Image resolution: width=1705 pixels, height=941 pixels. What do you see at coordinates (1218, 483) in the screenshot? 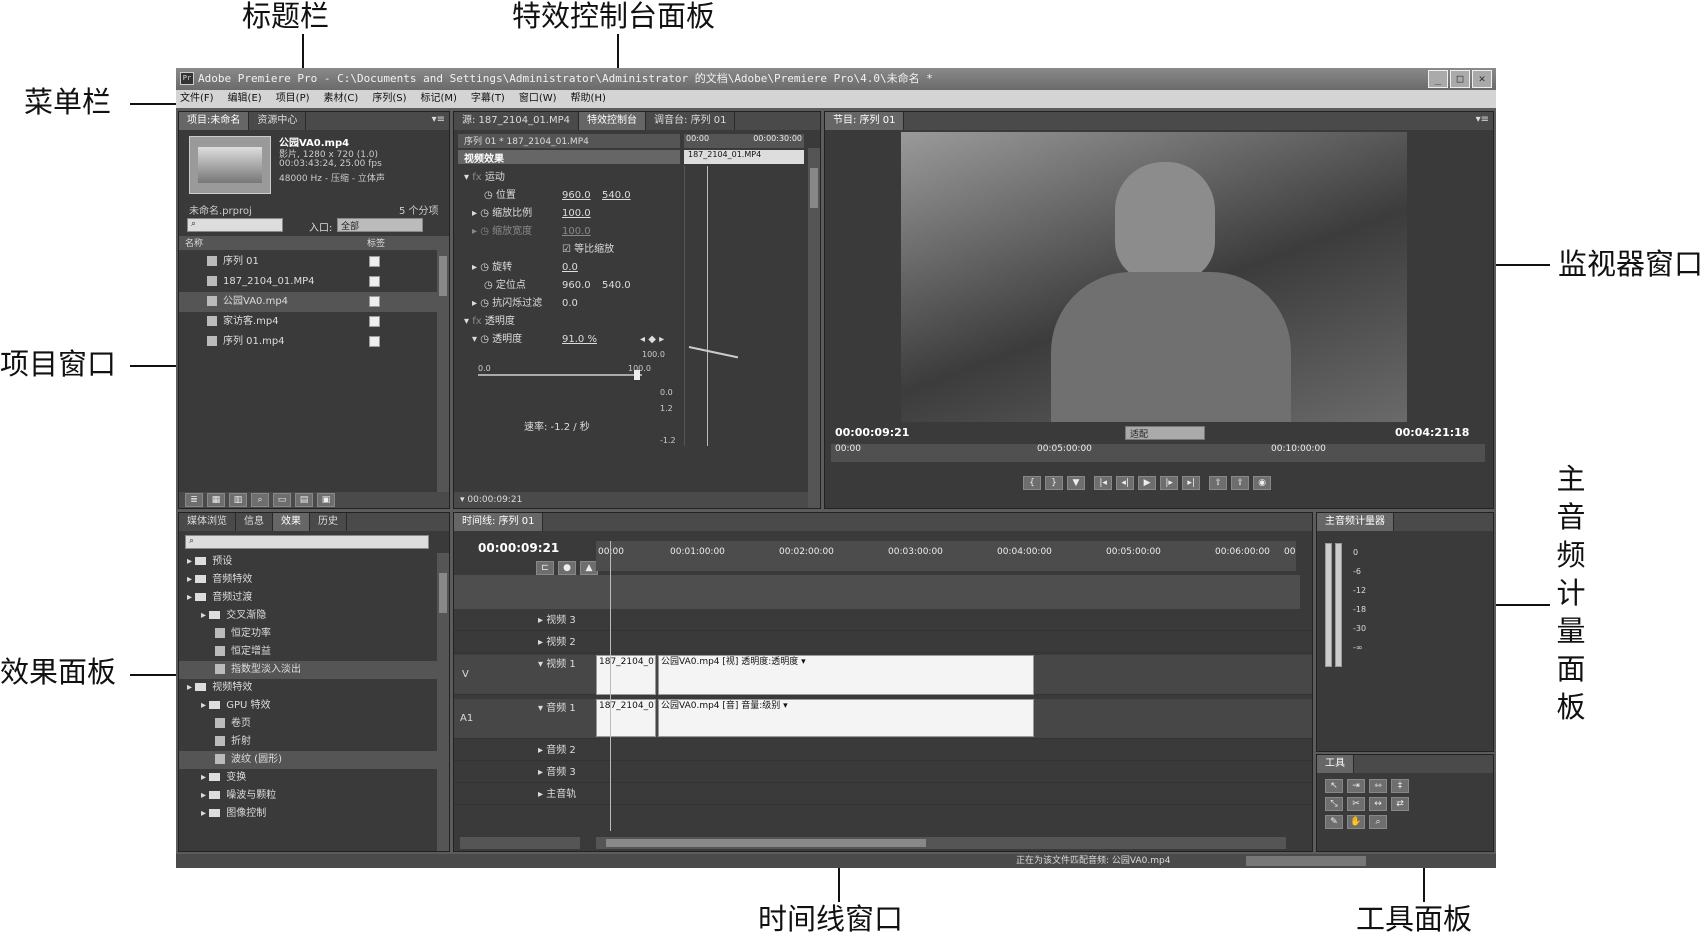
I see `lift-icon: ⇧` at bounding box center [1218, 483].